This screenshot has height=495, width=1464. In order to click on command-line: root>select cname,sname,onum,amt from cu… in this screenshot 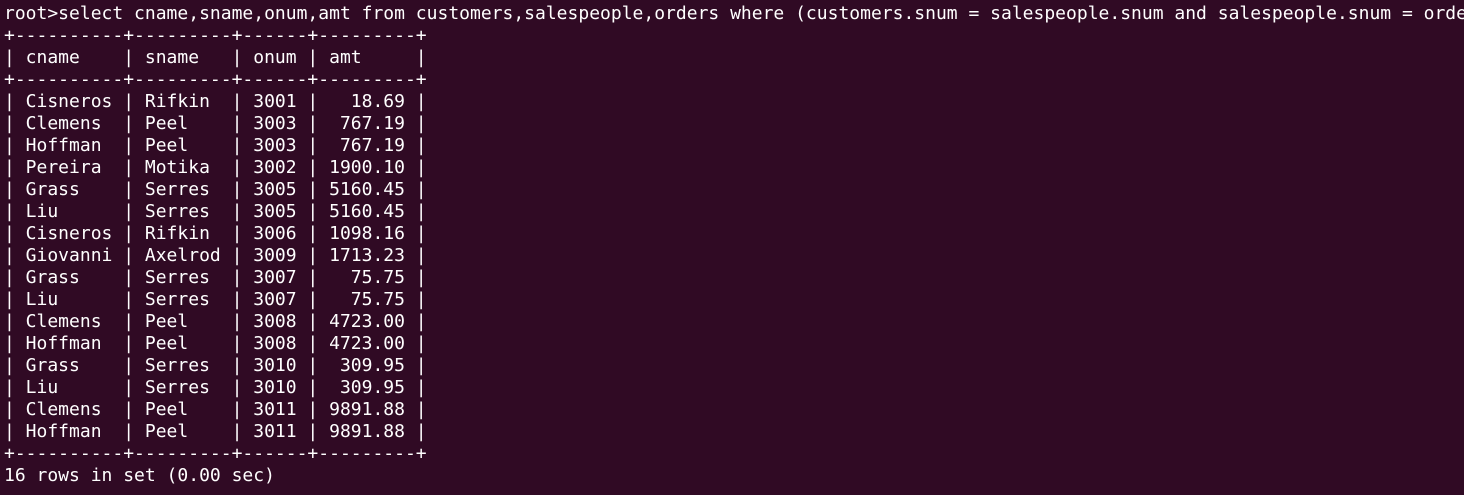, I will do `click(734, 13)`.